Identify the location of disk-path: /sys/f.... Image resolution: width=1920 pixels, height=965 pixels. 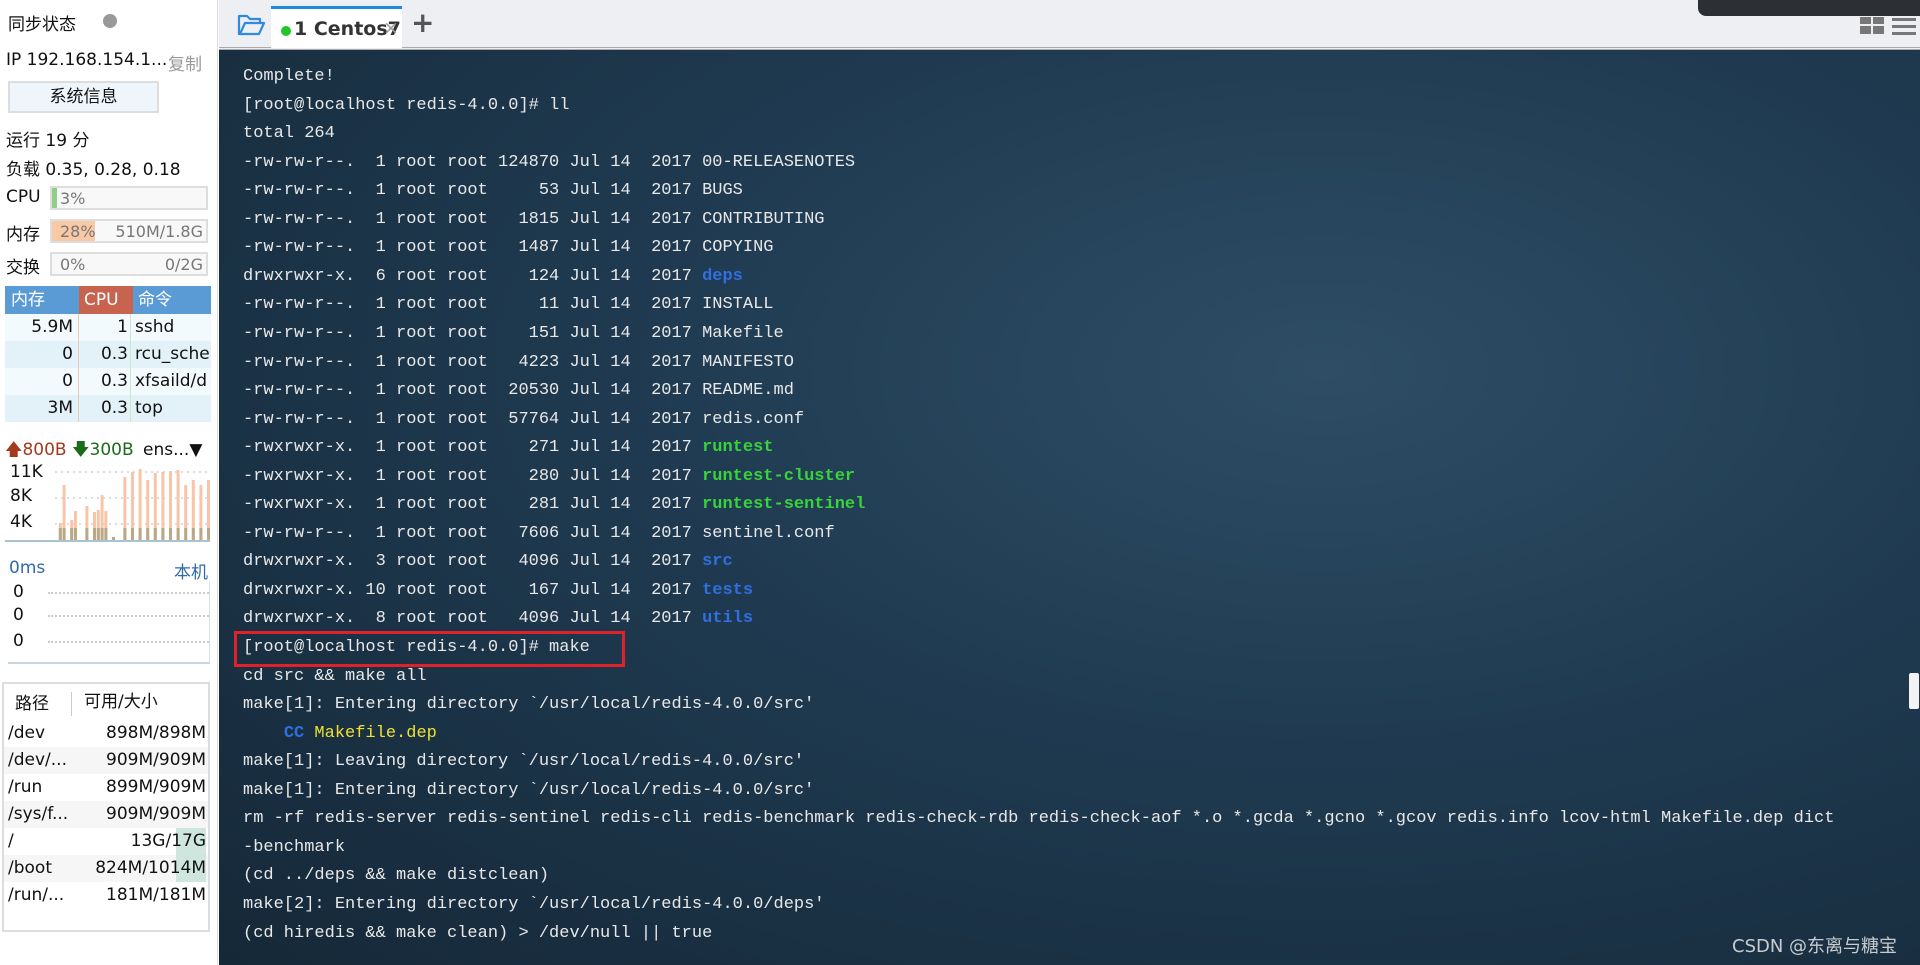
(38, 814).